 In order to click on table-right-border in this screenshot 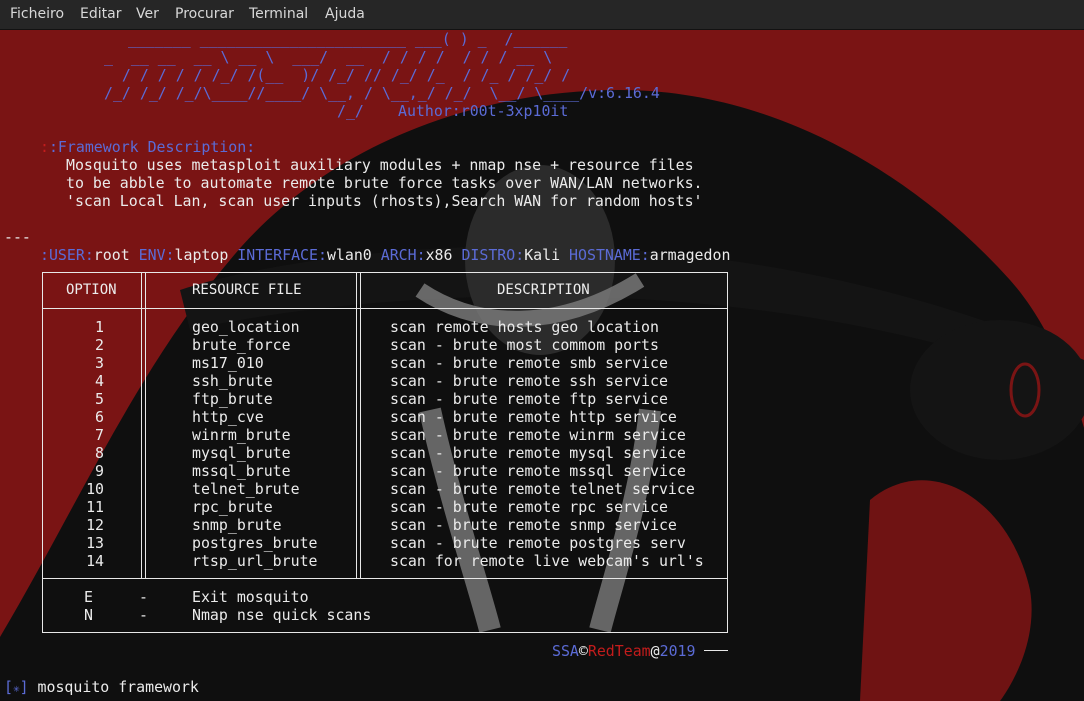, I will do `click(727, 452)`.